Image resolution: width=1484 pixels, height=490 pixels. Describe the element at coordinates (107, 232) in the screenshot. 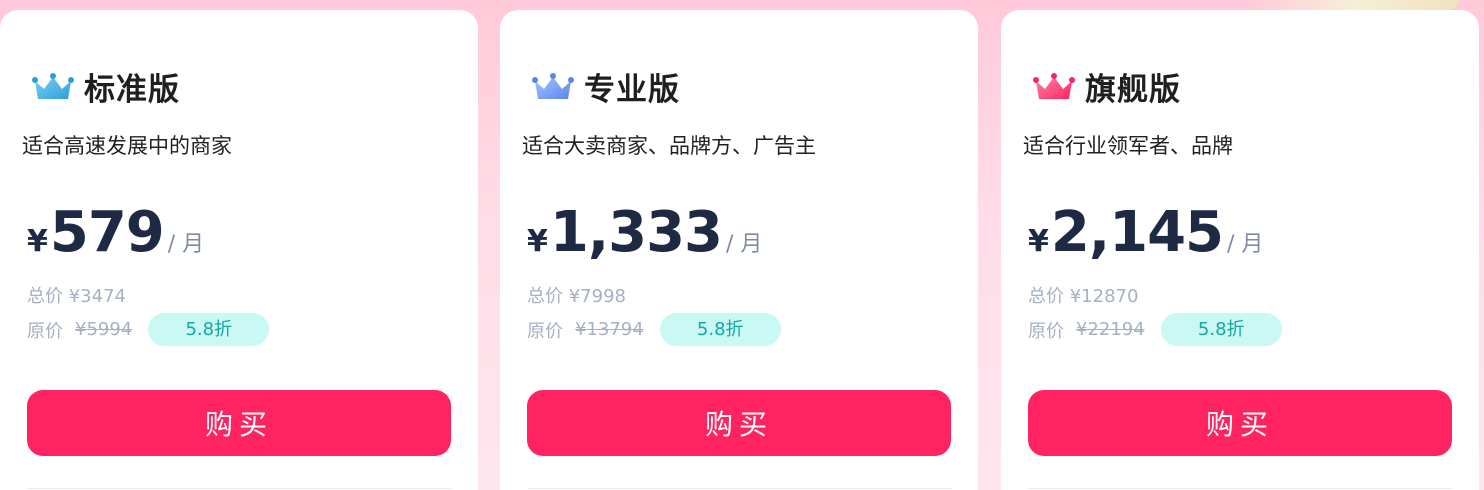

I see `price-amount: 579` at that location.